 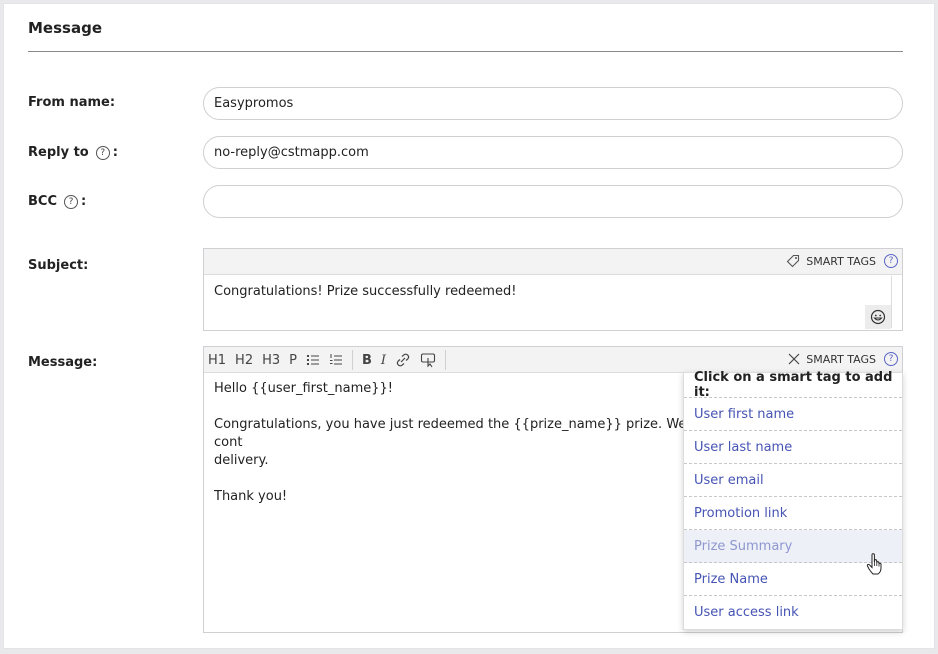 What do you see at coordinates (793, 513) in the screenshot?
I see `smart-tag-promotion-link: Promotion link` at bounding box center [793, 513].